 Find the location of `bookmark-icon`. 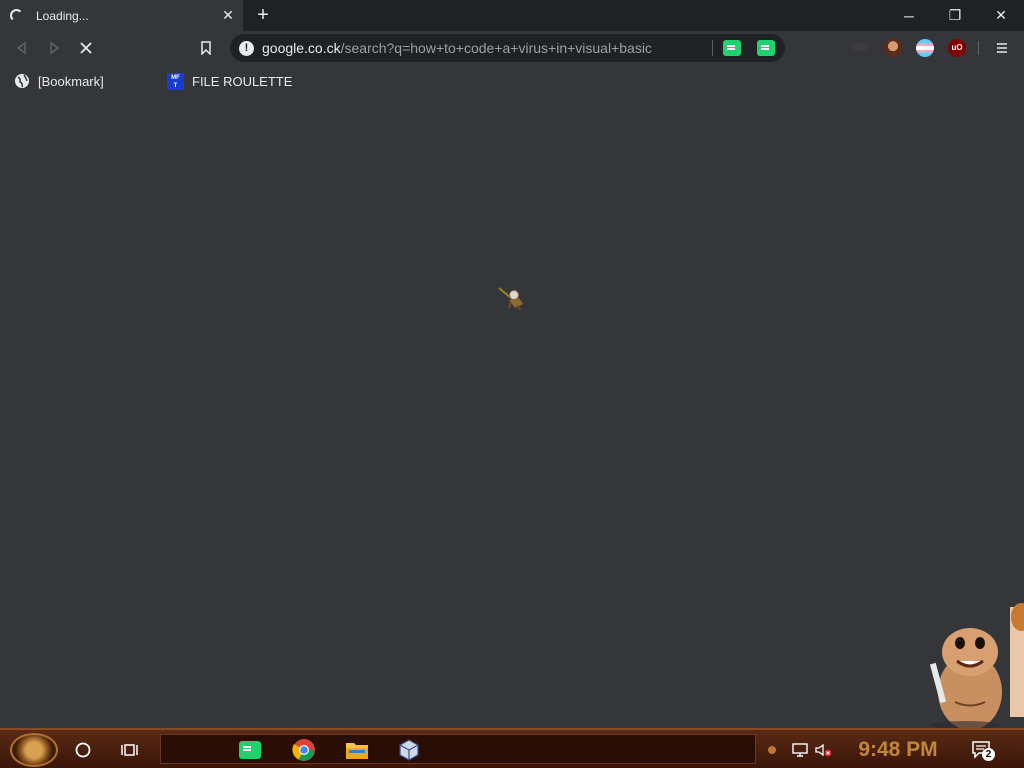

bookmark-icon is located at coordinates (206, 48).